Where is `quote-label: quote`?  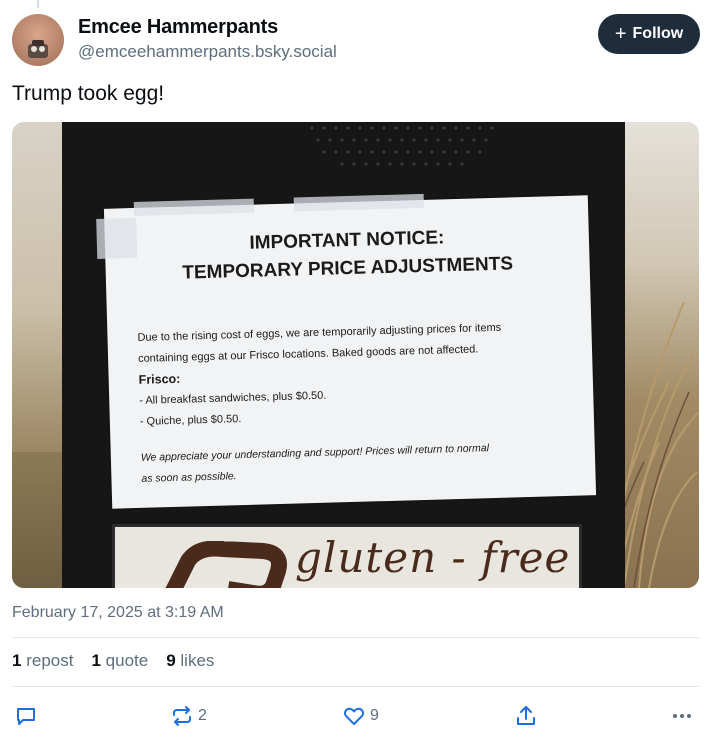
quote-label: quote is located at coordinates (127, 660).